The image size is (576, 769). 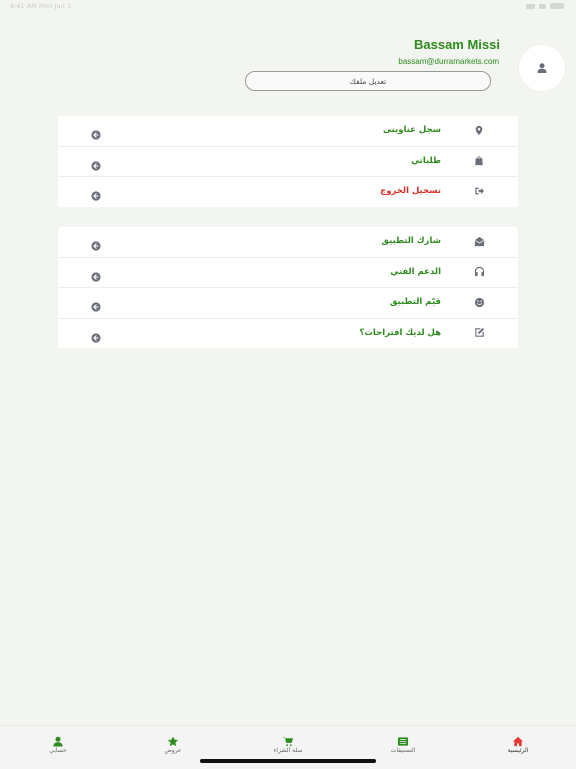 What do you see at coordinates (288, 131) in the screenshot?
I see `menu-row: سجل عناوينى` at bounding box center [288, 131].